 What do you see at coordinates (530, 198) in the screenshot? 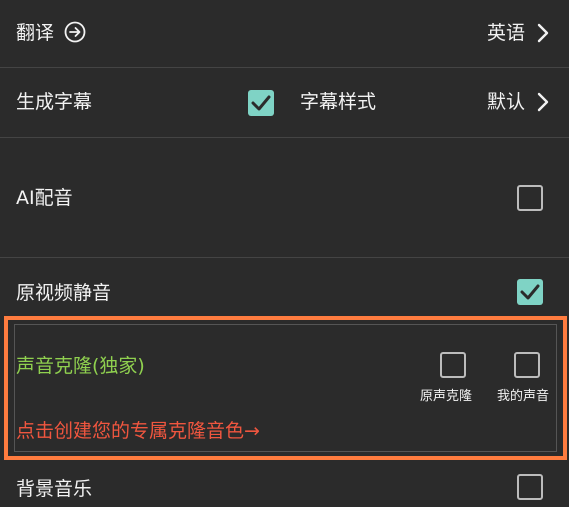
I see `ai-dub-checkbox` at bounding box center [530, 198].